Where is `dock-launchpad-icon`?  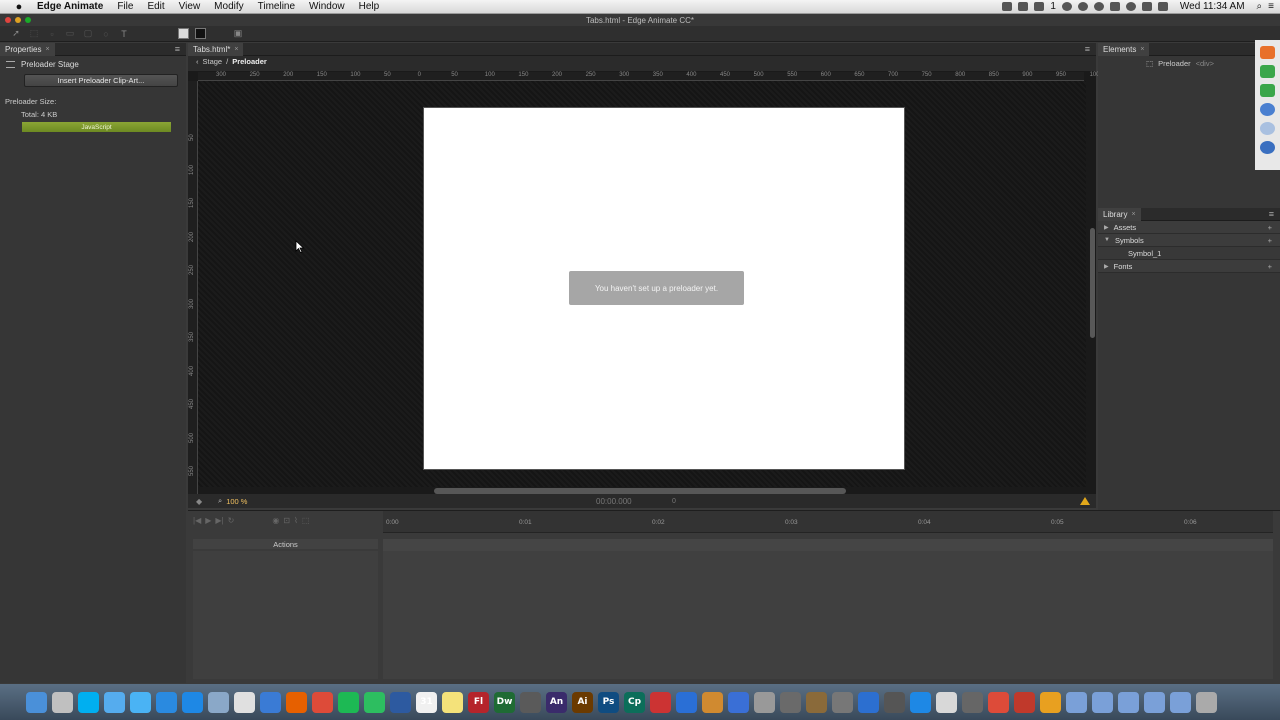
dock-launchpad-icon is located at coordinates (62, 702).